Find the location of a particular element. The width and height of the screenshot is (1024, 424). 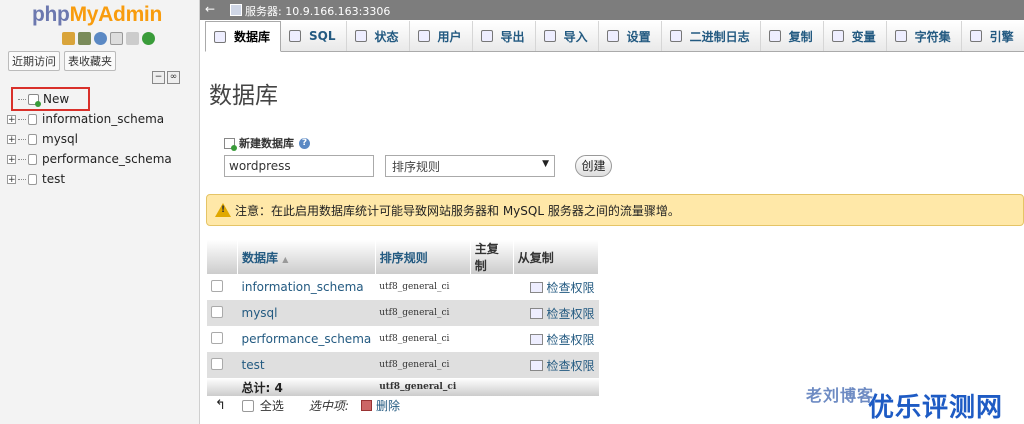

server-label: 服务器: 10.9.166.163:3306 is located at coordinates (317, 11).